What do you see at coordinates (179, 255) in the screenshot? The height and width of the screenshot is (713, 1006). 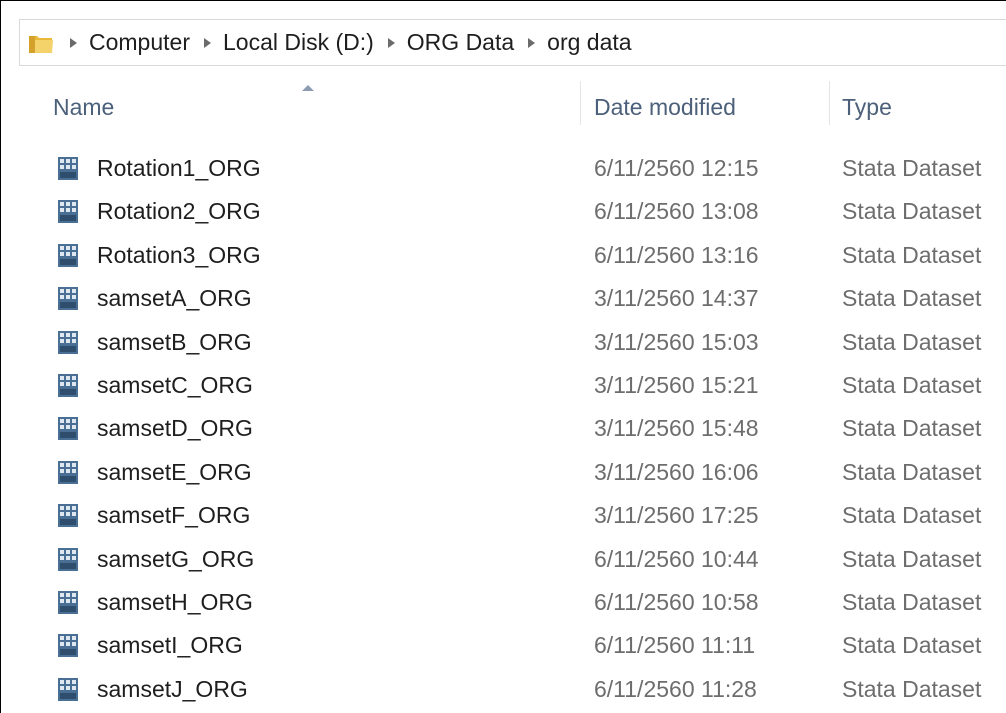 I see `file-name: Rotation3_ORG` at bounding box center [179, 255].